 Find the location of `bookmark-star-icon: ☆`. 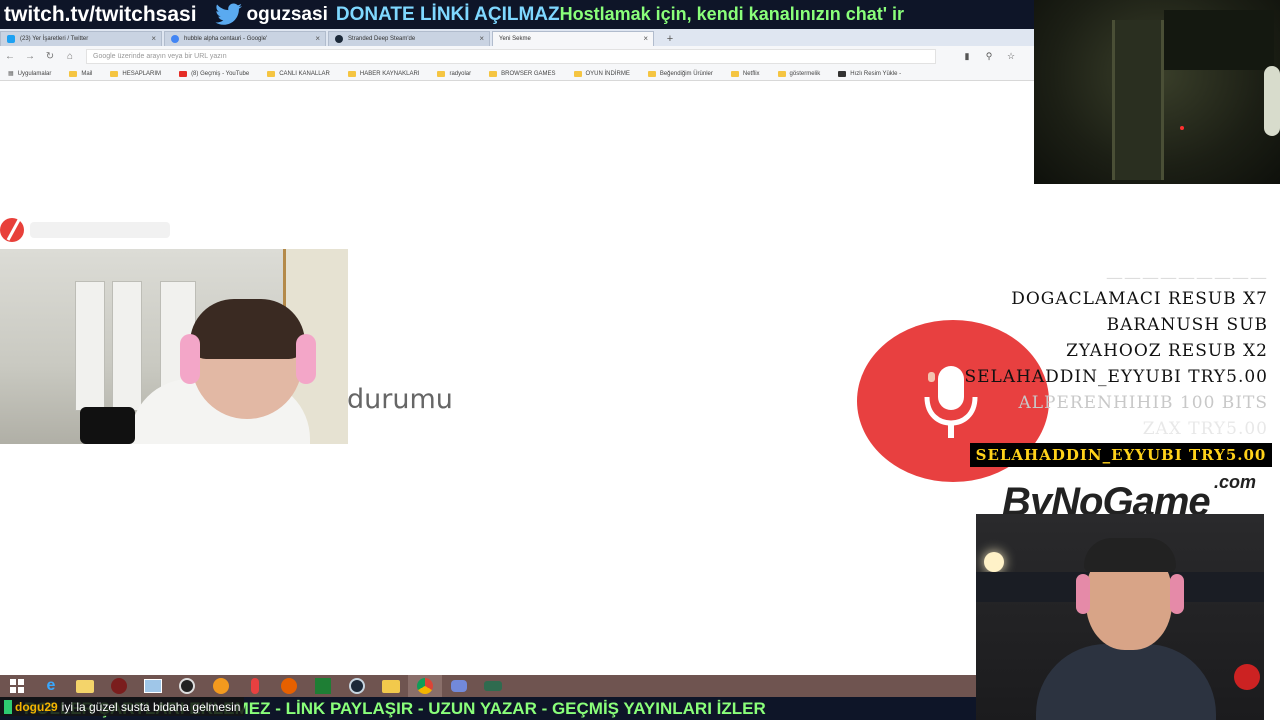

bookmark-star-icon: ☆ is located at coordinates (1011, 56).